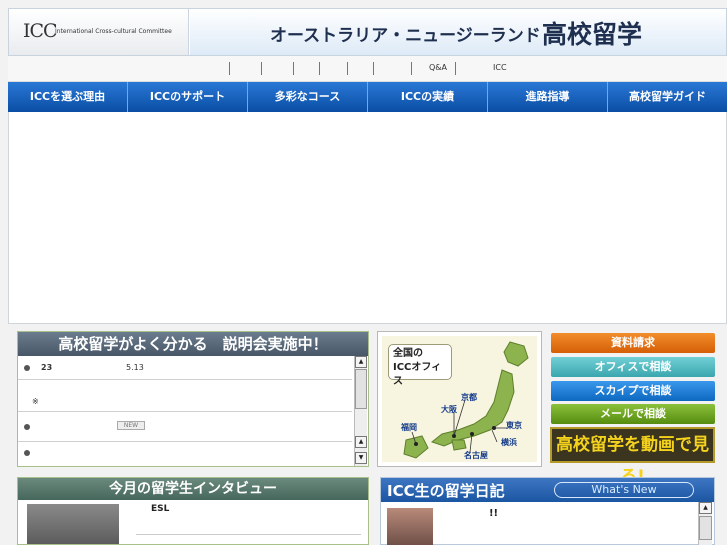 The width and height of the screenshot is (727, 545). What do you see at coordinates (405, 36) in the screenshot?
I see `header-subtitle: オーストラリア・ニュージーランド` at bounding box center [405, 36].